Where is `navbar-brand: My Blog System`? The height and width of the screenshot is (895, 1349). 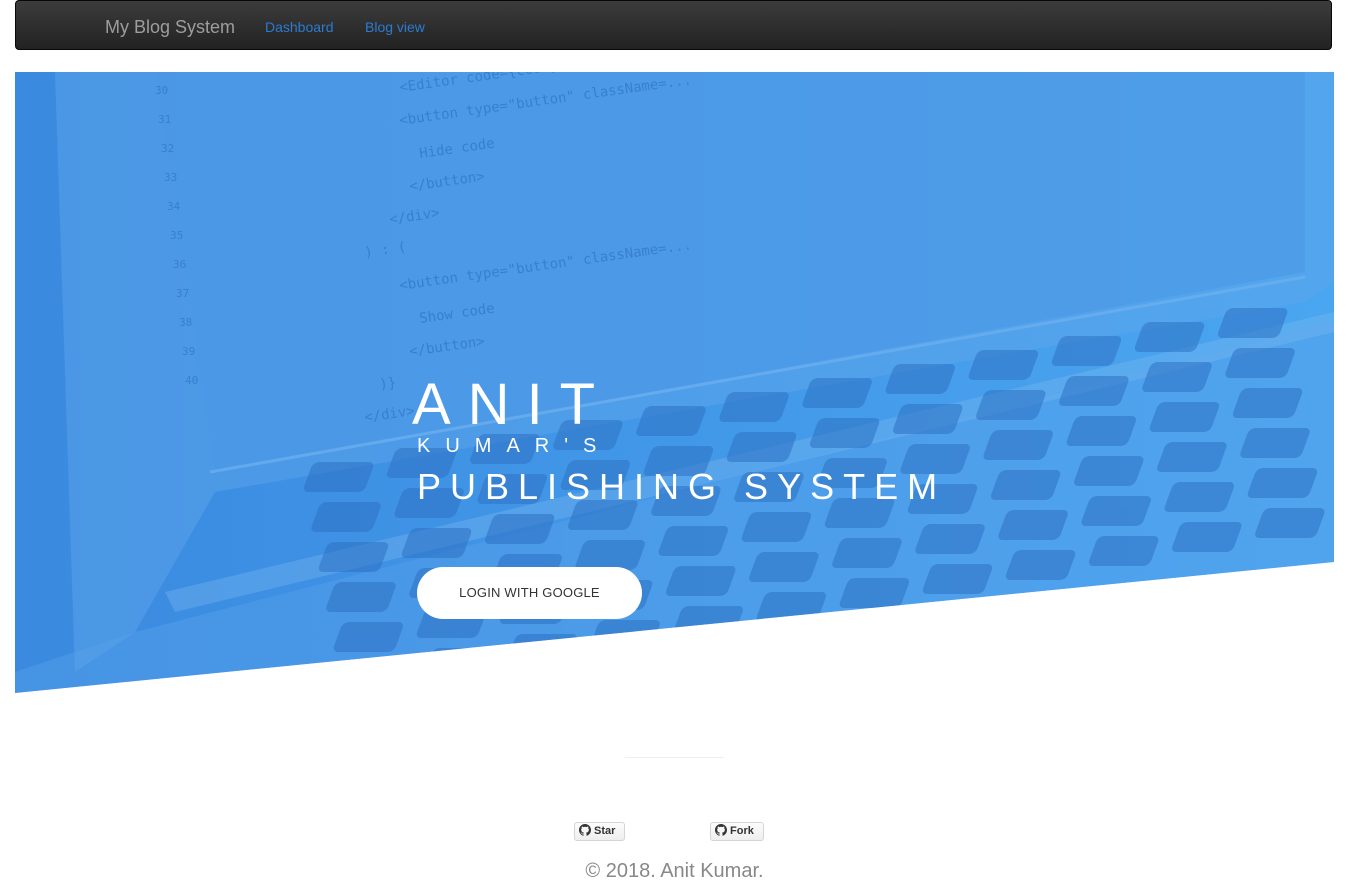 navbar-brand: My Blog System is located at coordinates (170, 27).